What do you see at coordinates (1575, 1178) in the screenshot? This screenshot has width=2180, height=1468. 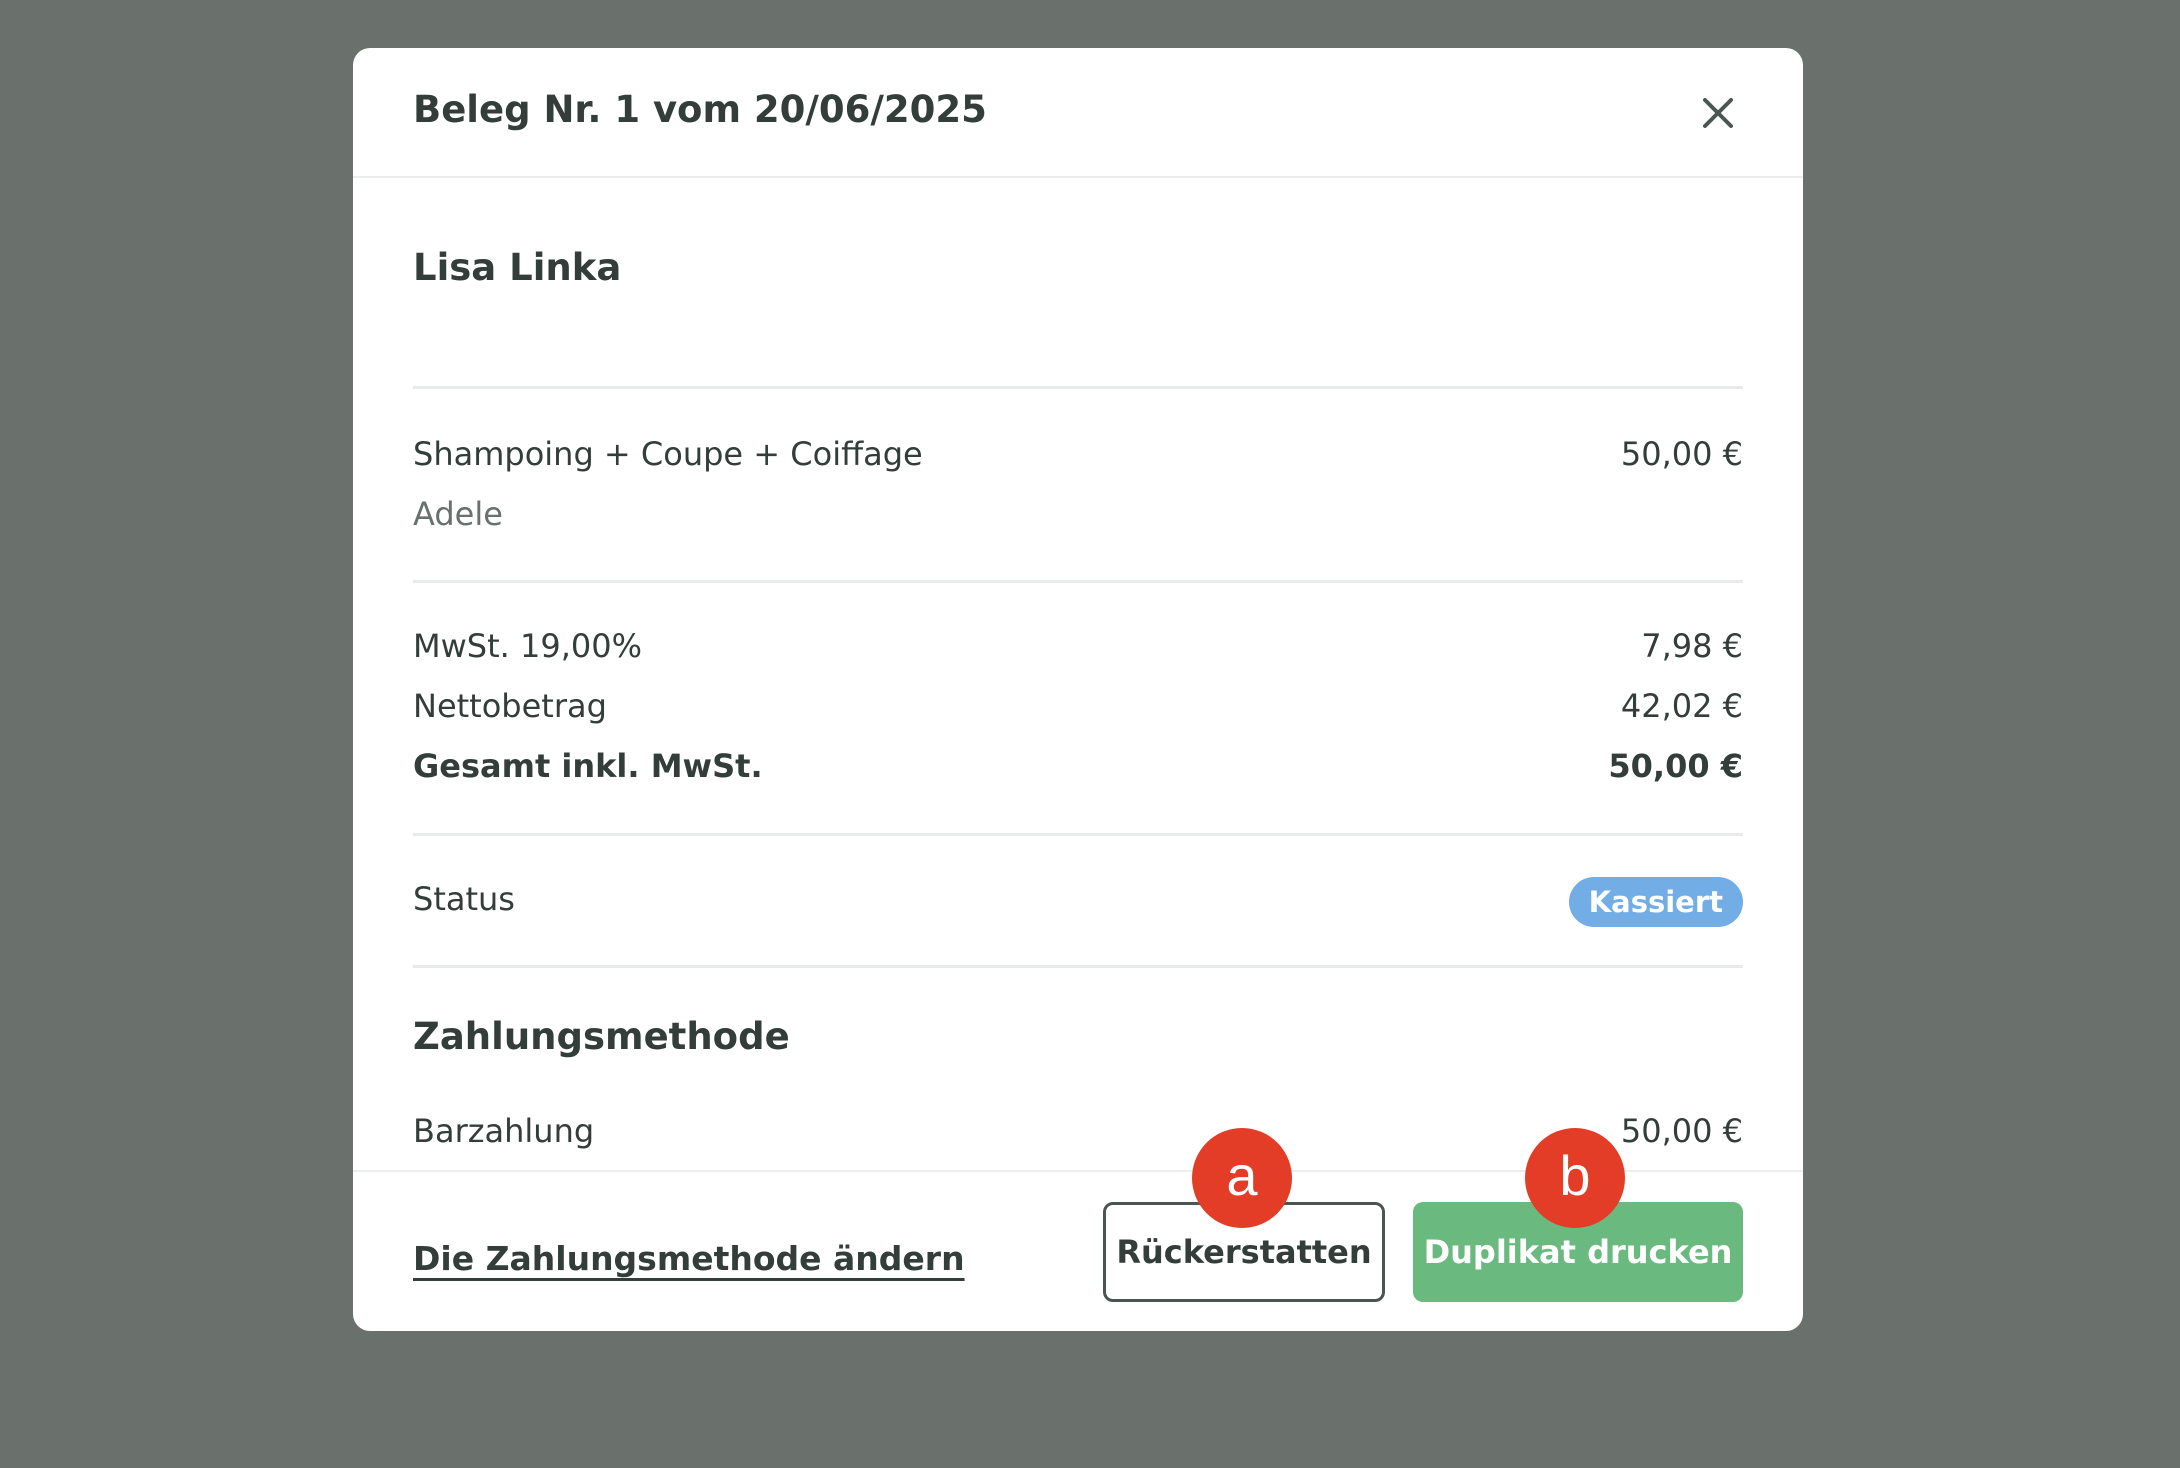 I see `annotation-marker-b: b` at bounding box center [1575, 1178].